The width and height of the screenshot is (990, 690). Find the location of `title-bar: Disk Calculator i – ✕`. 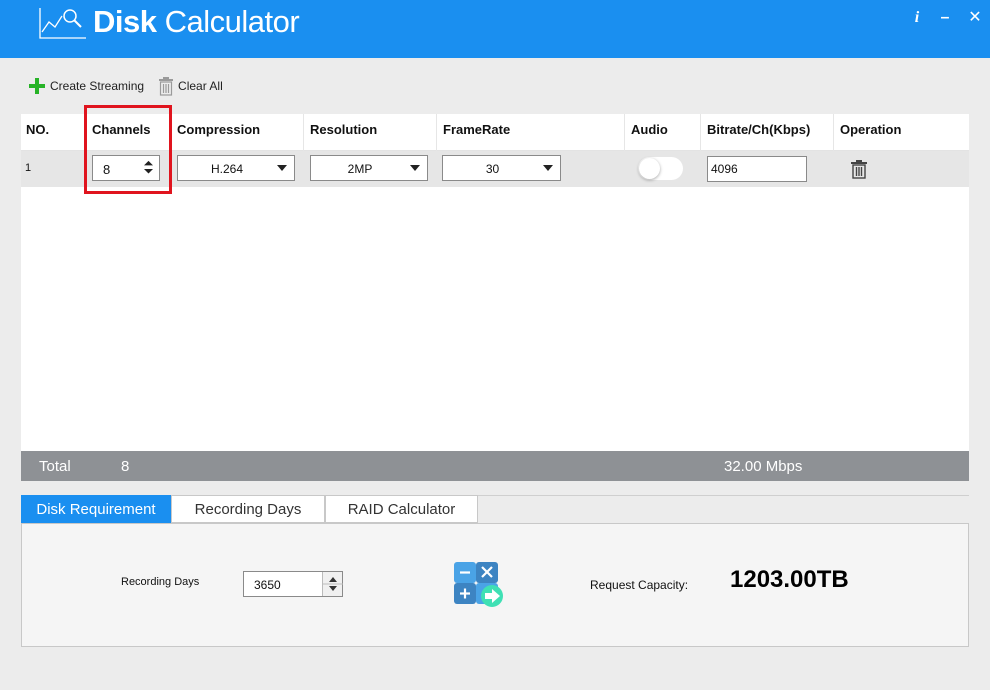

title-bar: Disk Calculator i – ✕ is located at coordinates (495, 29).